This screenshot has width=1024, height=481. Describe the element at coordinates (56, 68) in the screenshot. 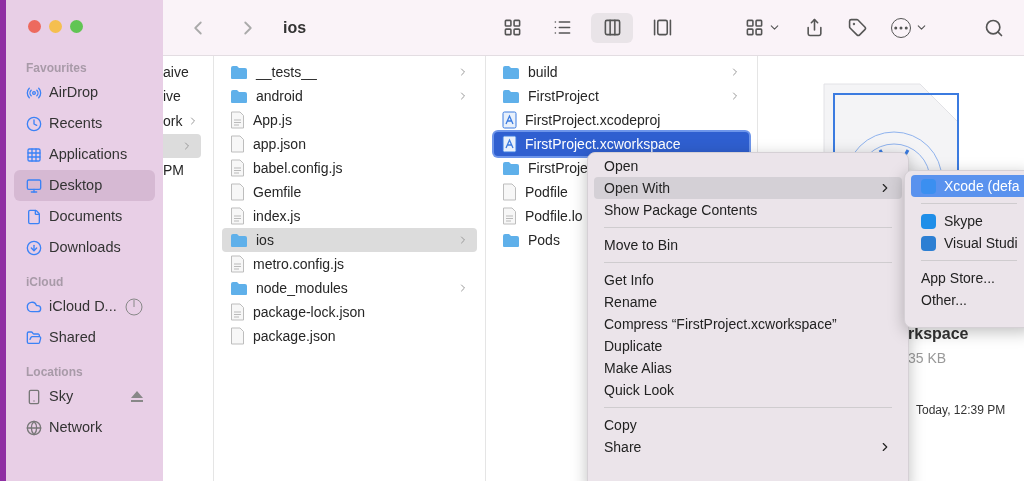

I see `sidebar-heading: Favourites` at that location.